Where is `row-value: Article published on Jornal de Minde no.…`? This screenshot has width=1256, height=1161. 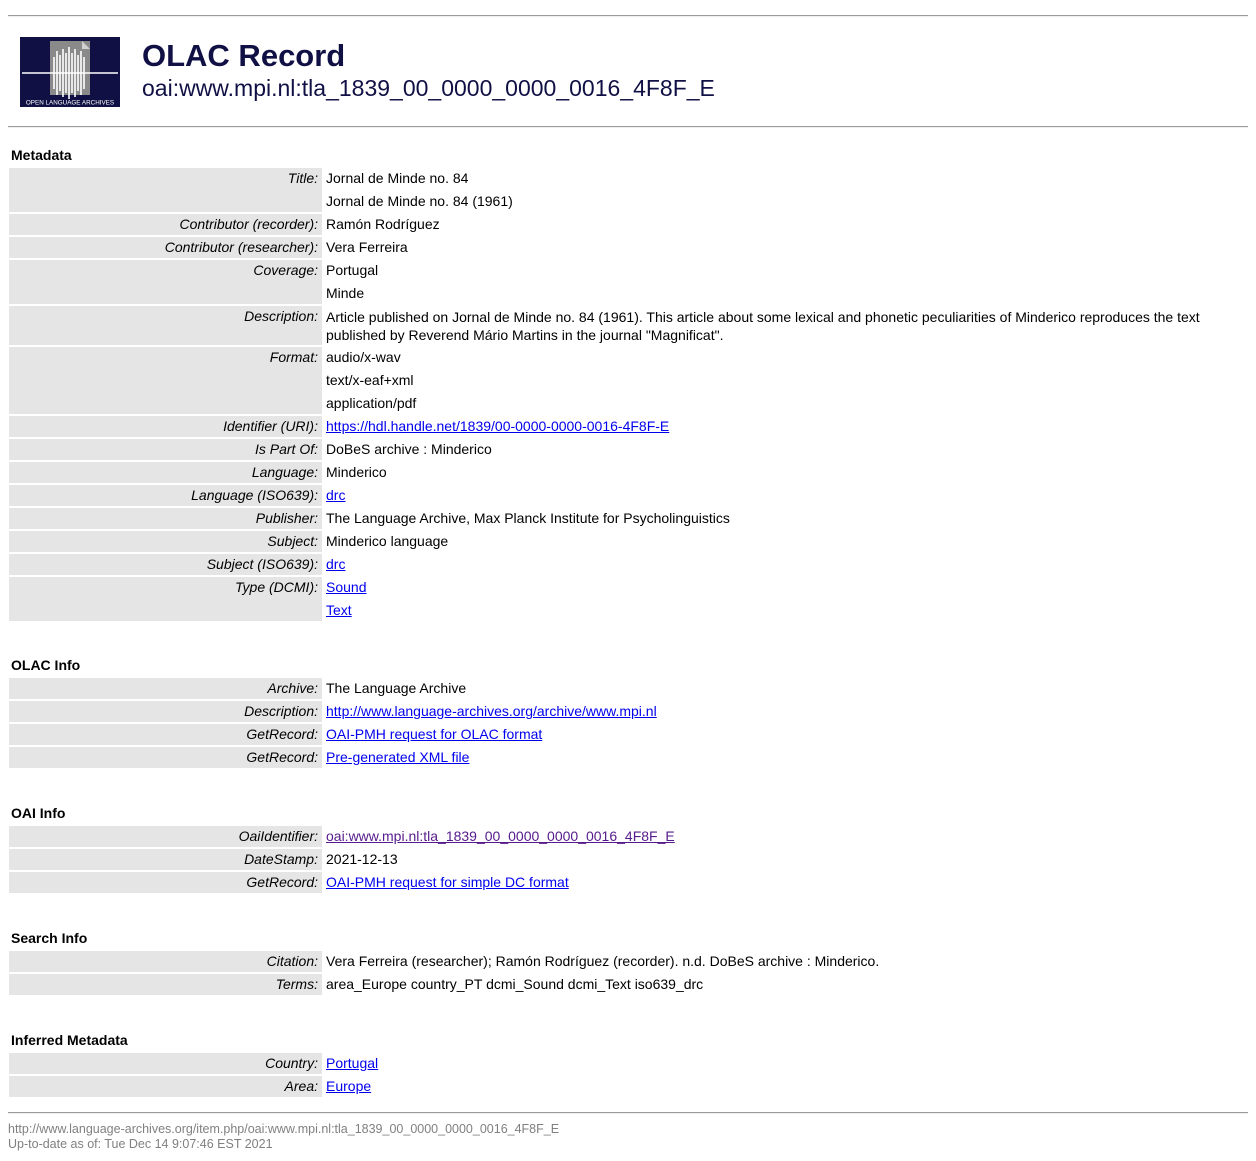 row-value: Article published on Jornal de Minde no.… is located at coordinates (763, 326).